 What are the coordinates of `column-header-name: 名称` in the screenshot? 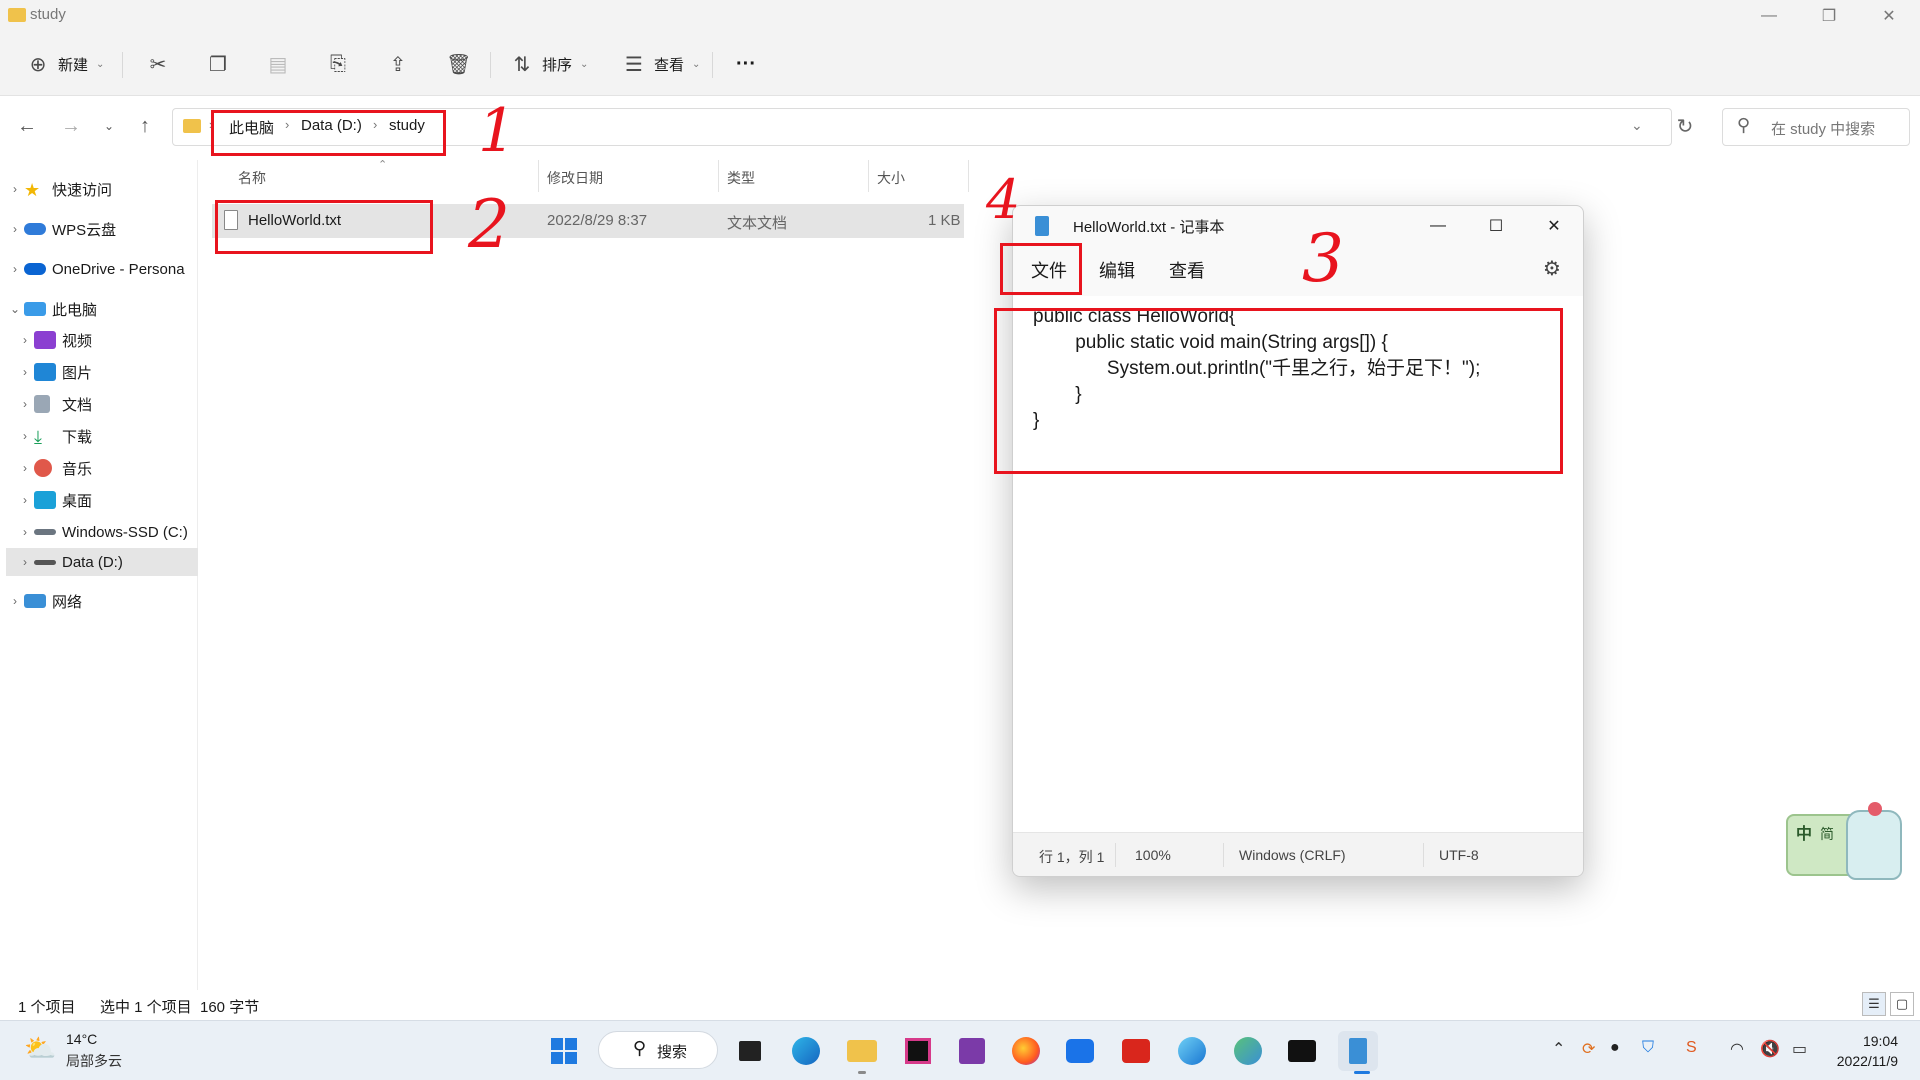 It's located at (252, 180).